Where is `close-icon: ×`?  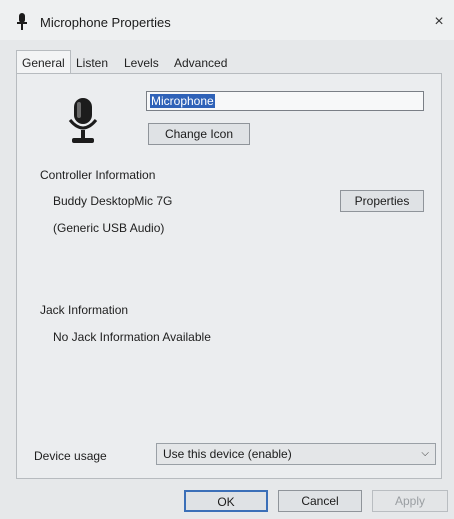
close-icon: × is located at coordinates (439, 22).